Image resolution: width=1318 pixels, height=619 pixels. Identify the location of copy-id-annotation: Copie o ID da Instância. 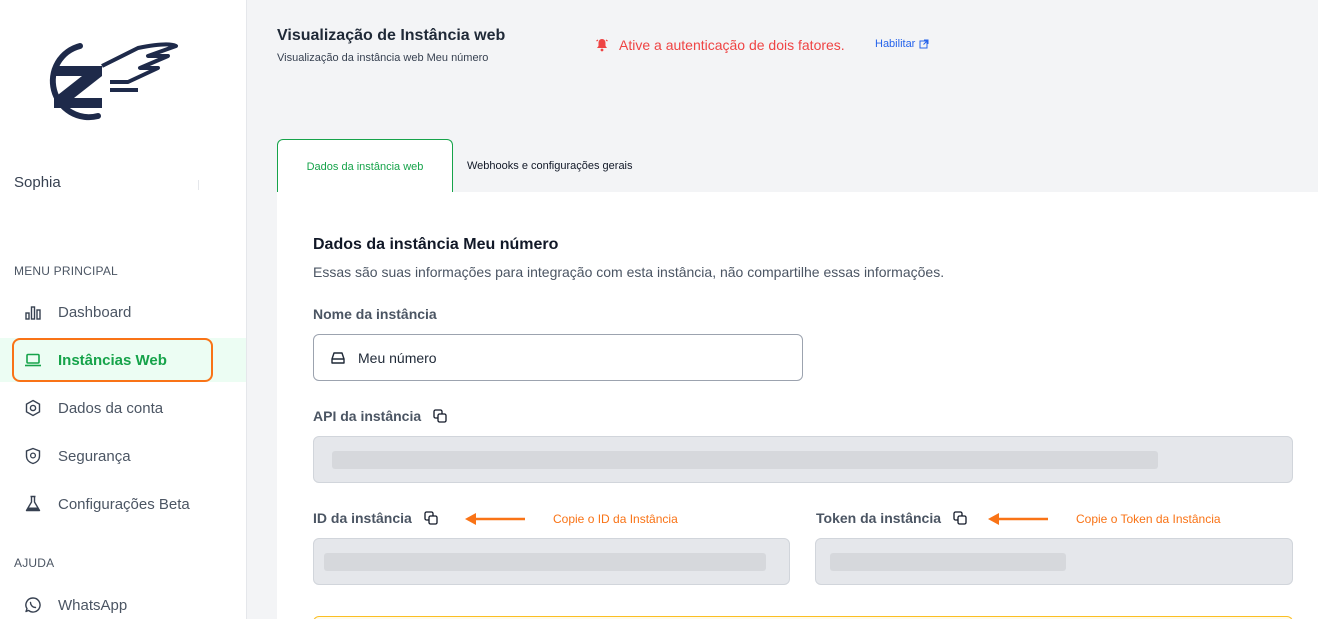
(571, 519).